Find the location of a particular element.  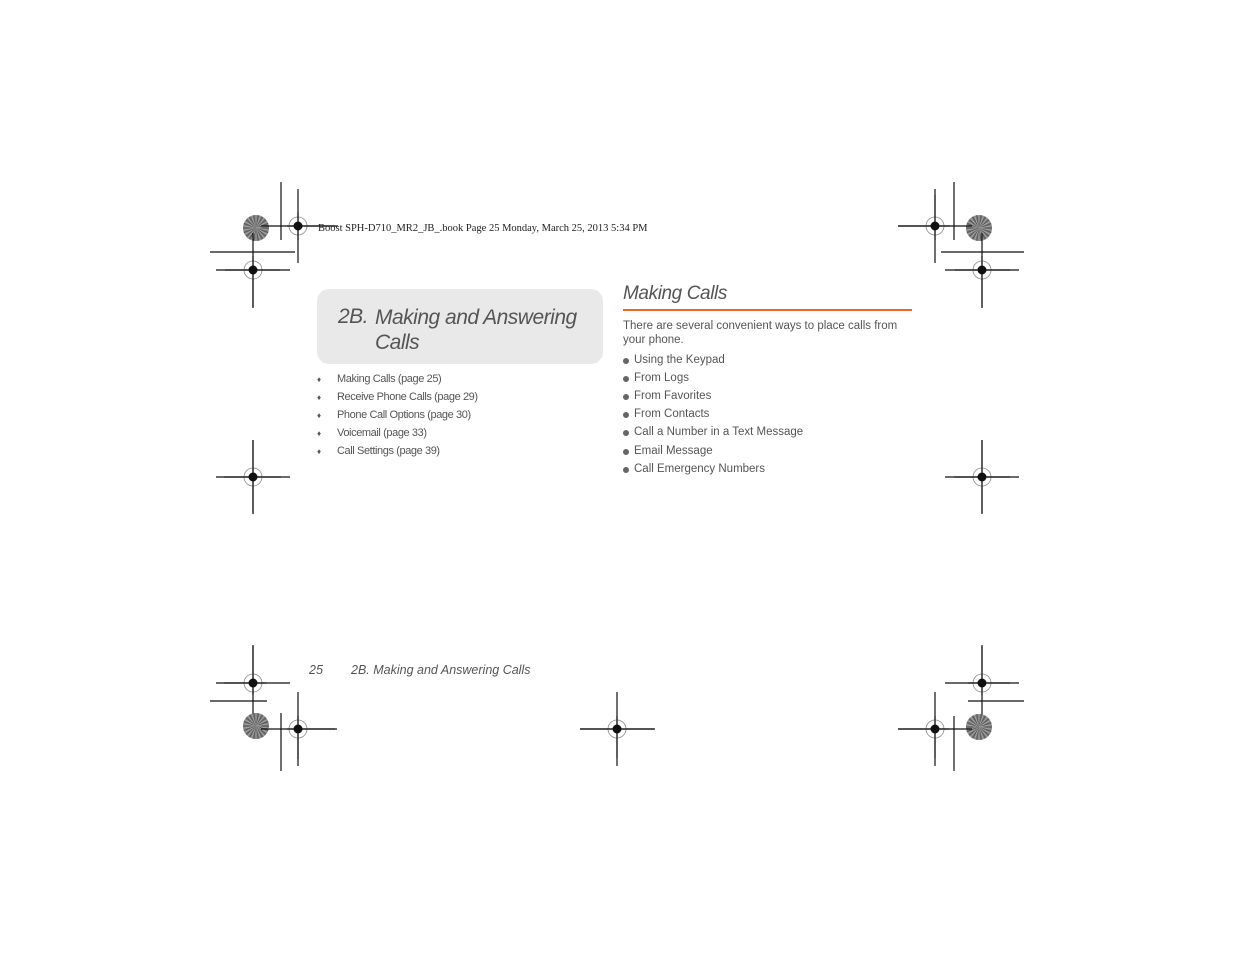

list-item: From Favorites is located at coordinates (713, 396).